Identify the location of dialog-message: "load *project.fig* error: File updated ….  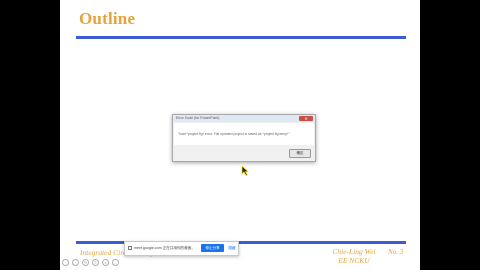
(234, 134).